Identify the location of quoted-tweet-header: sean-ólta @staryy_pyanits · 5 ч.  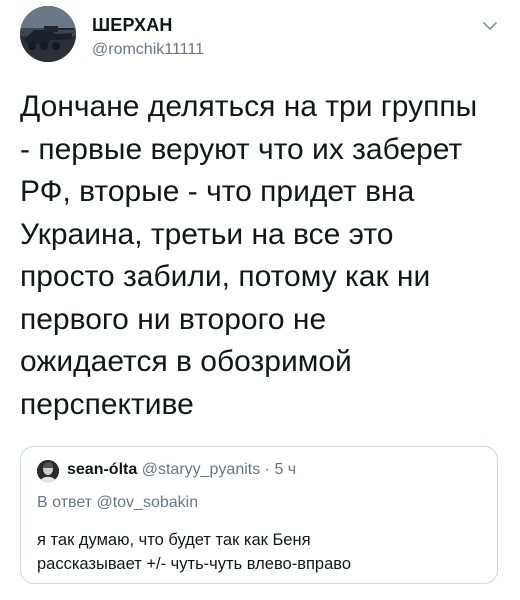
(181, 470).